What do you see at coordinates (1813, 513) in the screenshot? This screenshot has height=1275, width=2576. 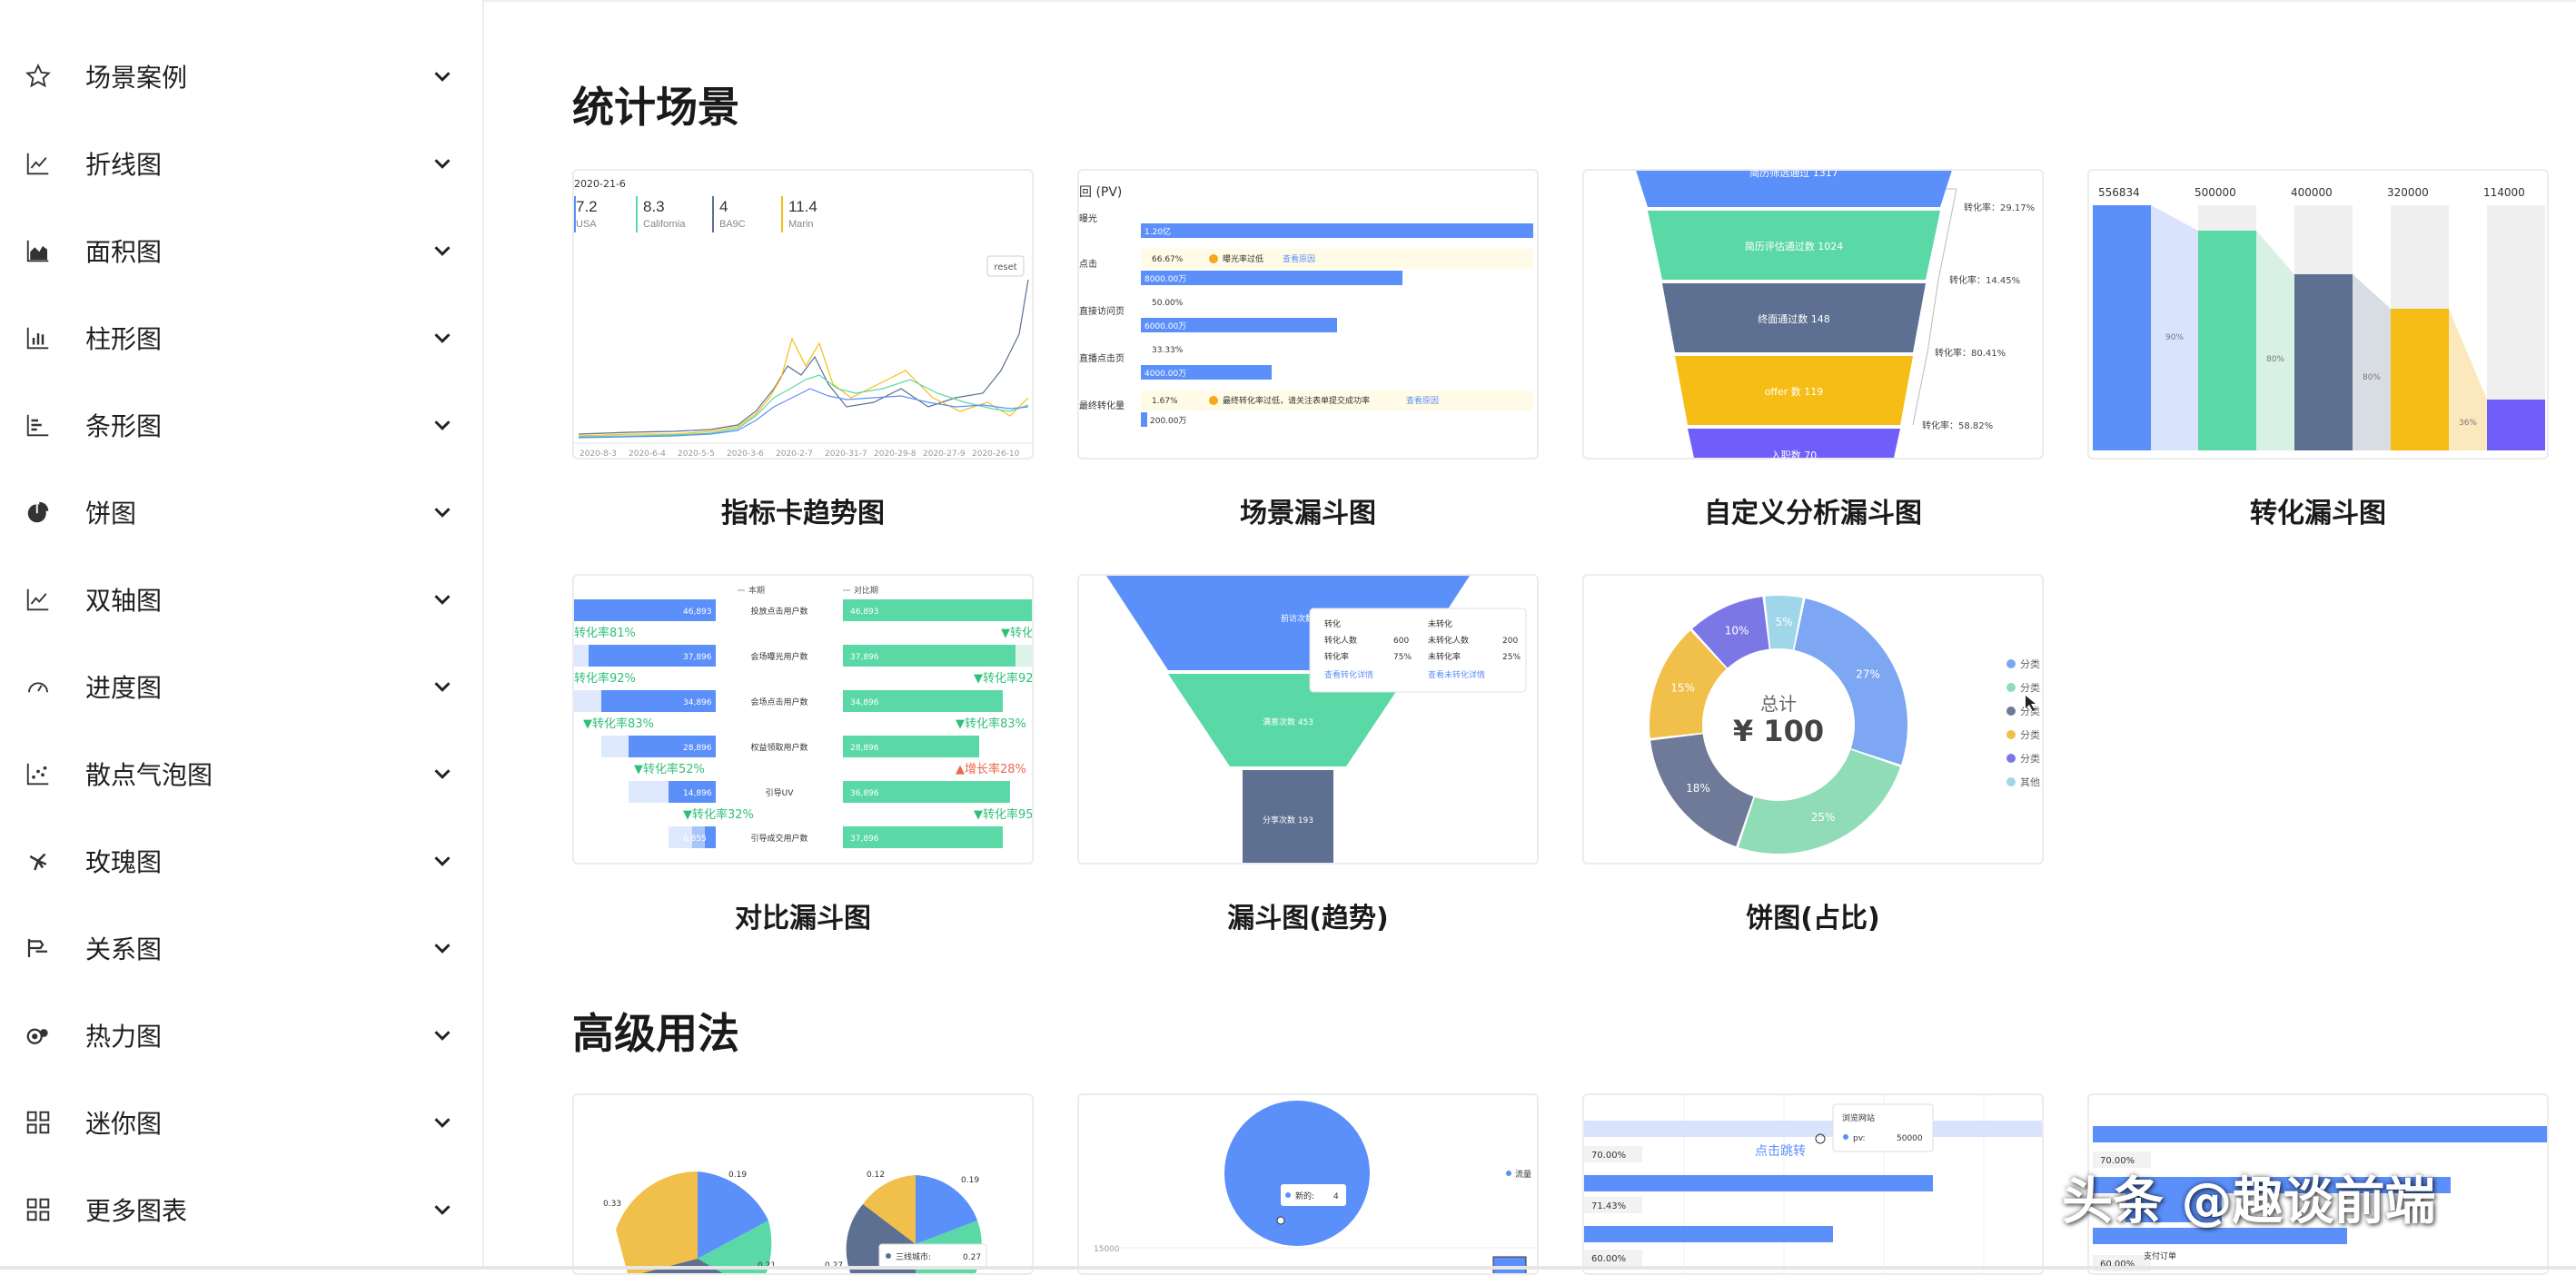 I see `card-title: 自定义分析漏斗图` at bounding box center [1813, 513].